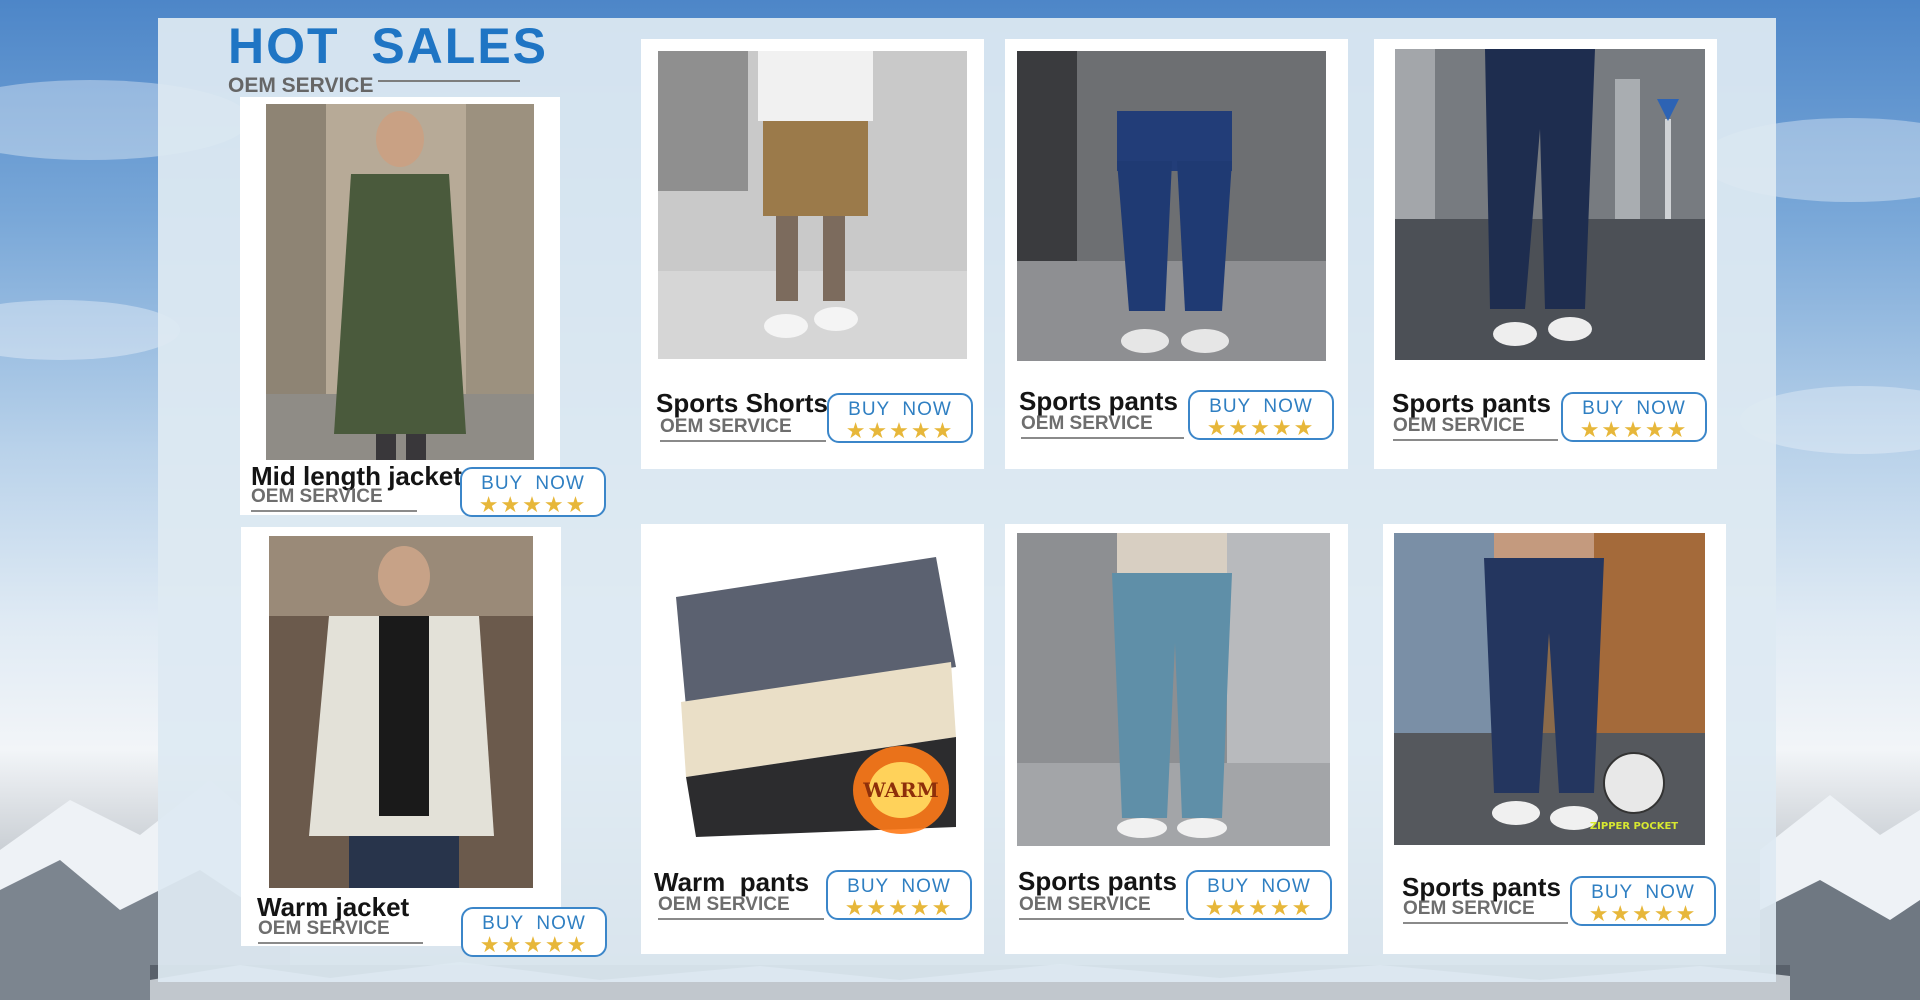 The image size is (1920, 1000). I want to click on heading-divider, so click(449, 81).